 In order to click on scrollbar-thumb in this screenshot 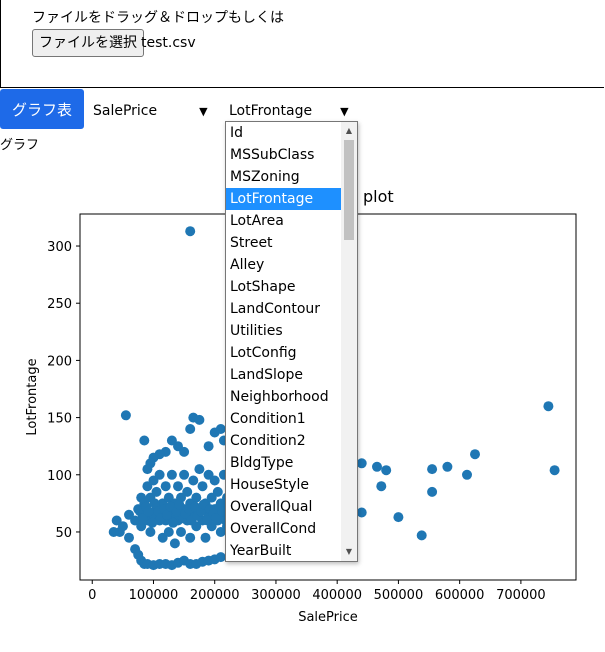, I will do `click(349, 190)`.